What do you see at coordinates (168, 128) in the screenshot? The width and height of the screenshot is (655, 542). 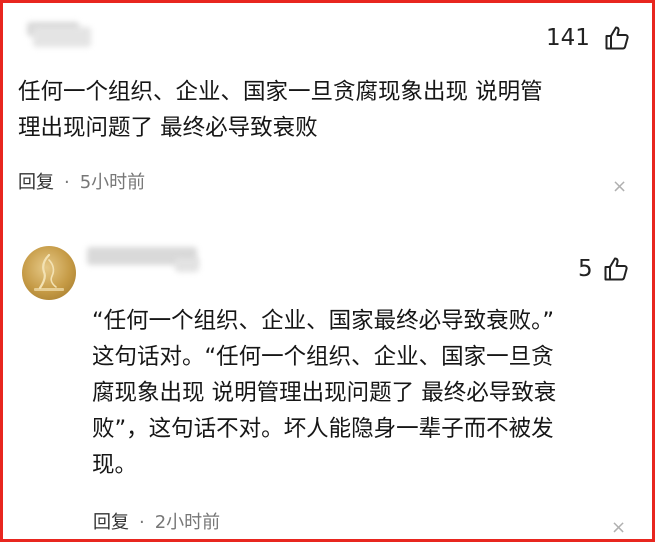 I see `comment-text-line: 理出现问题了 最终必导致衰败` at bounding box center [168, 128].